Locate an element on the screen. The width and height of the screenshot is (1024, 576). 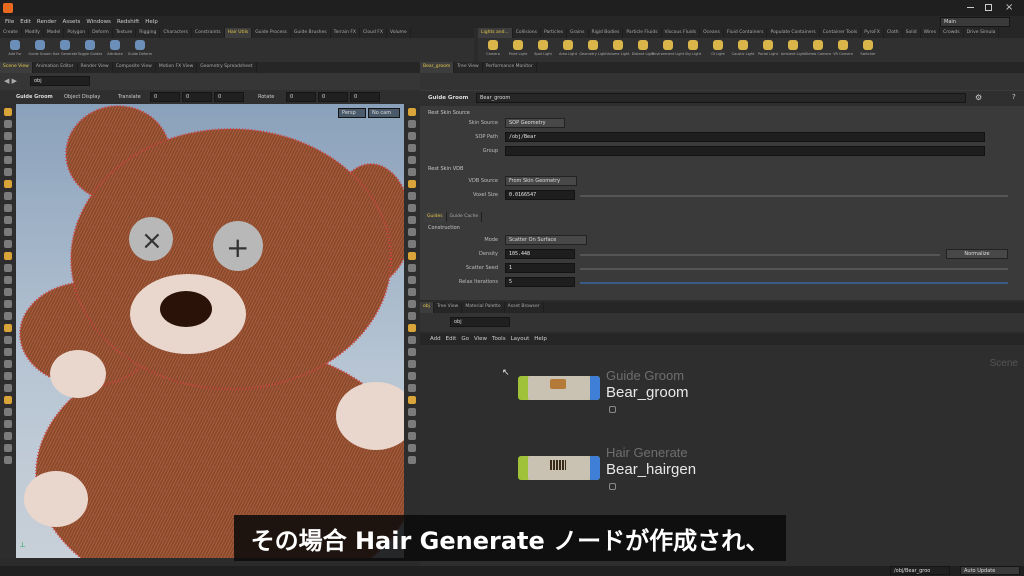
shelf-tool-point-light: Point Light is located at coordinates (518, 48).